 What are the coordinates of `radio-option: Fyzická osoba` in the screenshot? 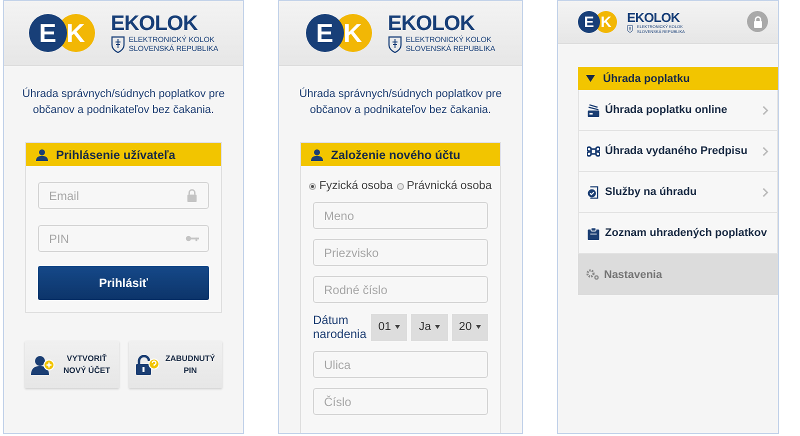 It's located at (351, 186).